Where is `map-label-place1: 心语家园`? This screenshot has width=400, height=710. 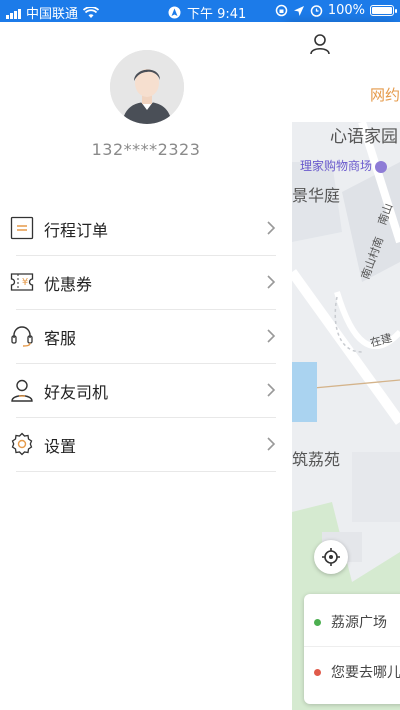
map-label-place1: 心语家园 is located at coordinates (364, 137).